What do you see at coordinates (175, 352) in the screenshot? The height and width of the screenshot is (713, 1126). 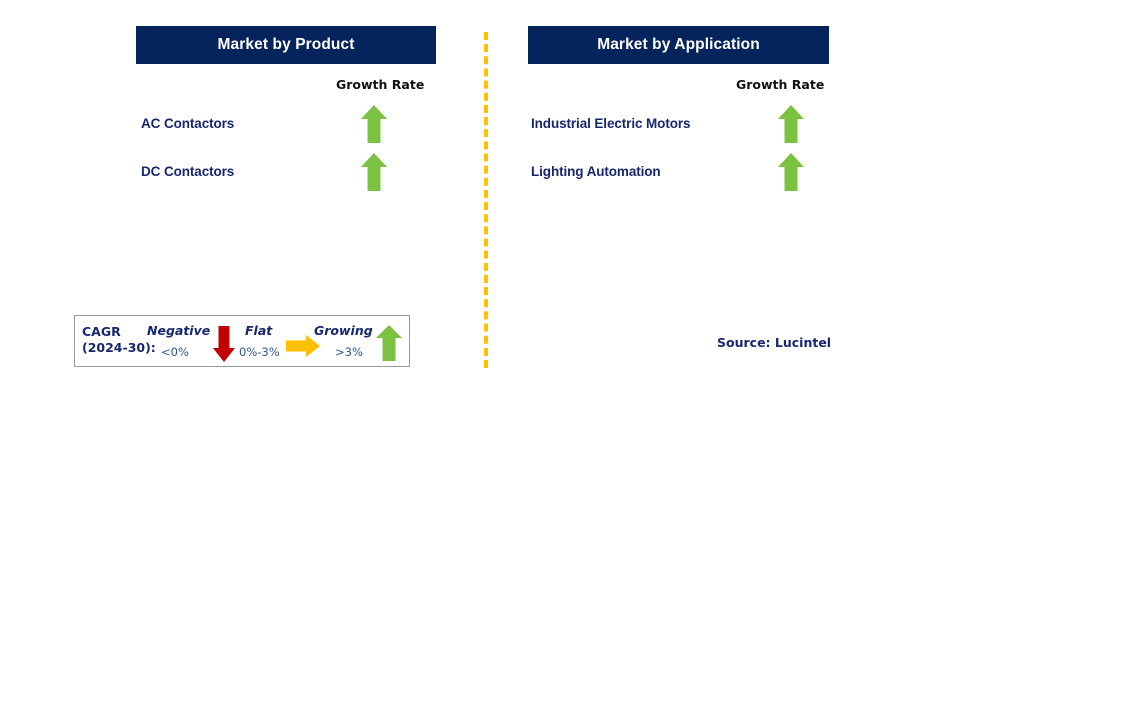 I see `legend-range-negative: <0%` at bounding box center [175, 352].